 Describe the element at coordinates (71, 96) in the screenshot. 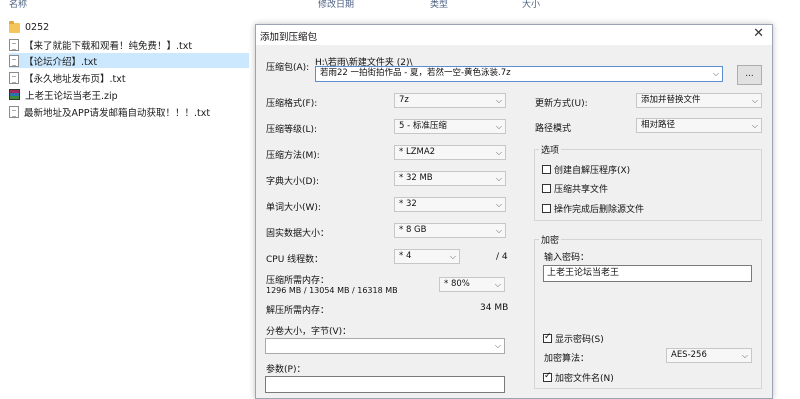

I see `file-name: 上老王论坛当老王.zip` at that location.